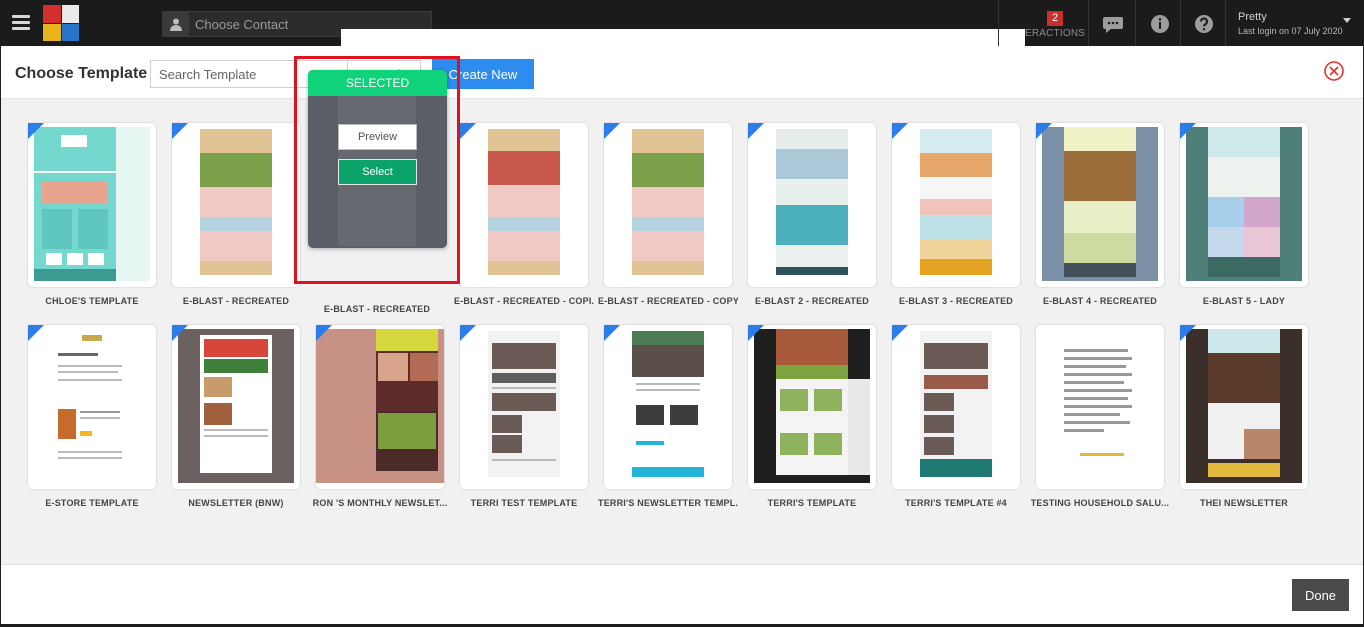  I want to click on template-card: E-BLAST - RECREATED - COPY, so click(668, 214).